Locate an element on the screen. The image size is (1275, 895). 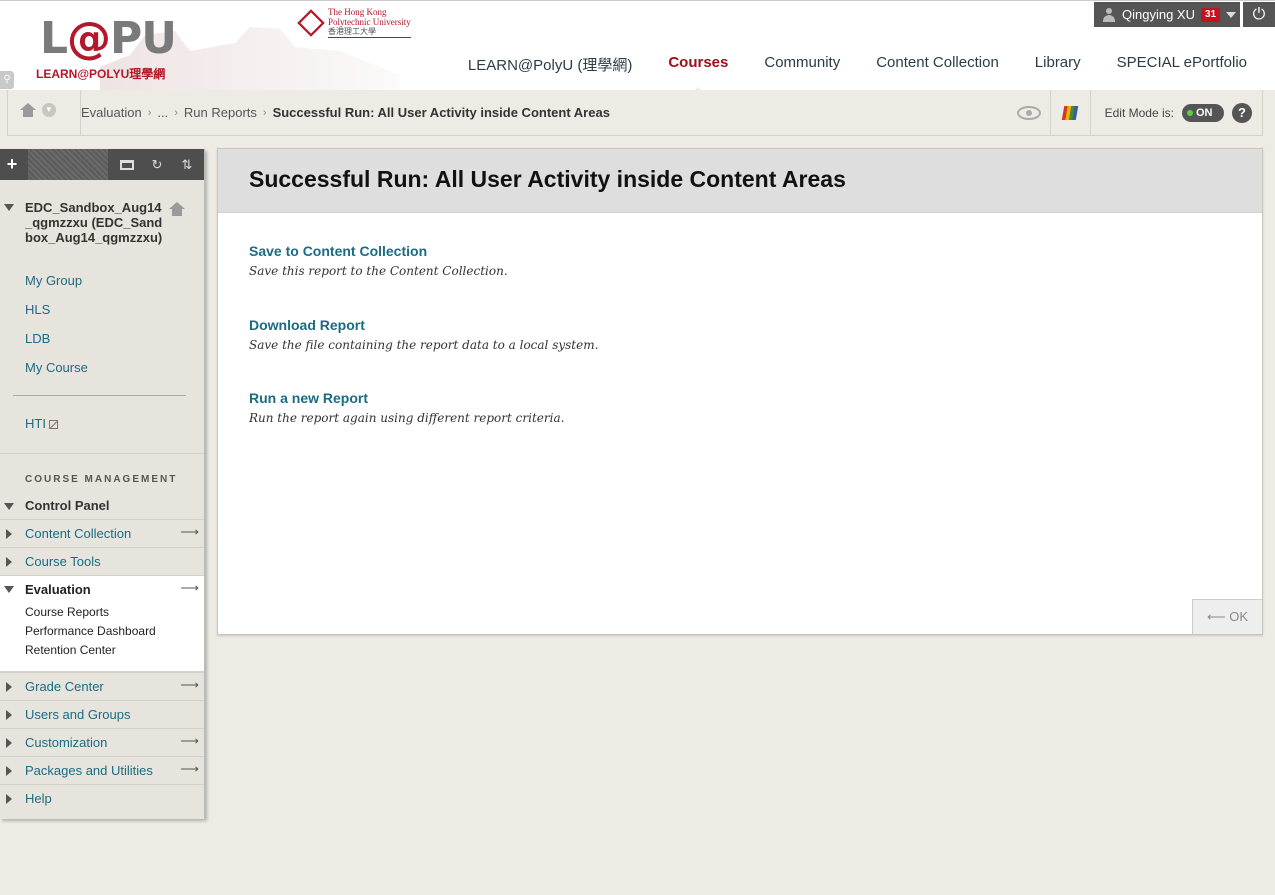
logo-letter: L is located at coordinates (54, 38).